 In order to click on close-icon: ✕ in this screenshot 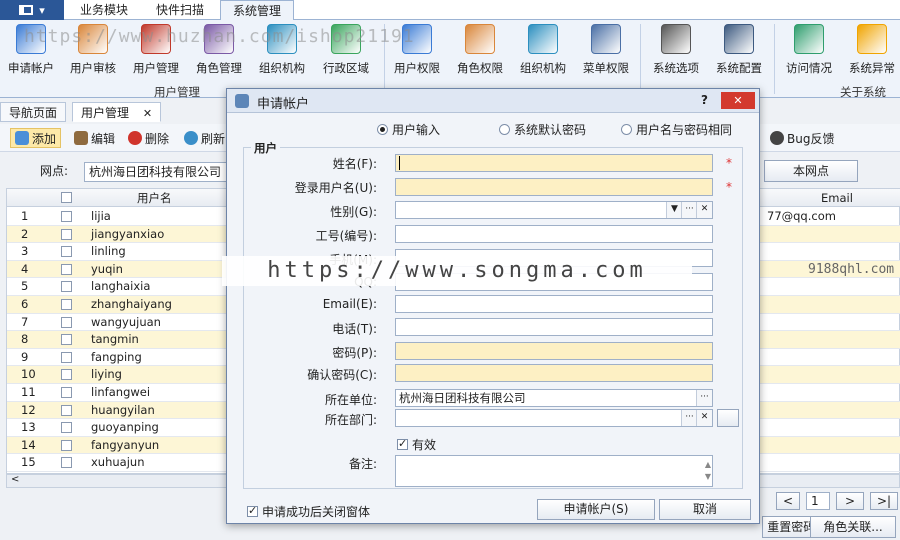, I will do `click(147, 113)`.